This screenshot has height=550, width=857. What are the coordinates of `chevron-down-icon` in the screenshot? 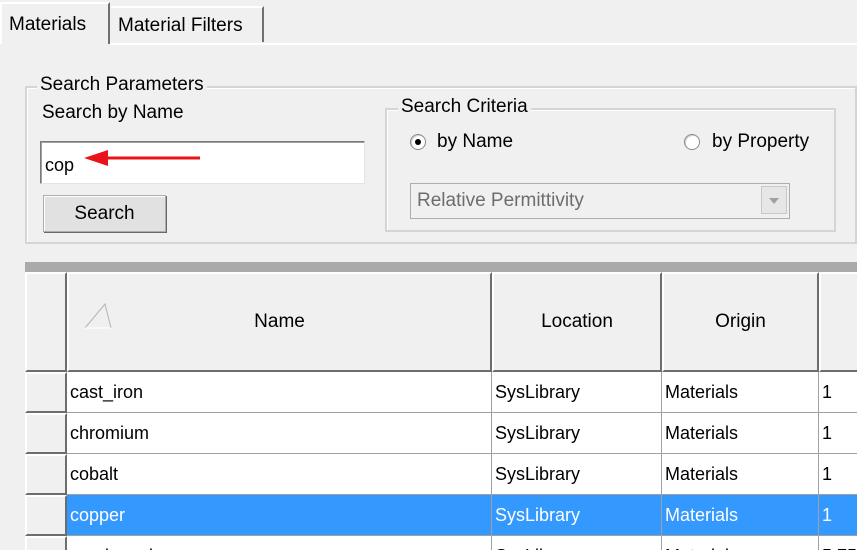 It's located at (774, 200).